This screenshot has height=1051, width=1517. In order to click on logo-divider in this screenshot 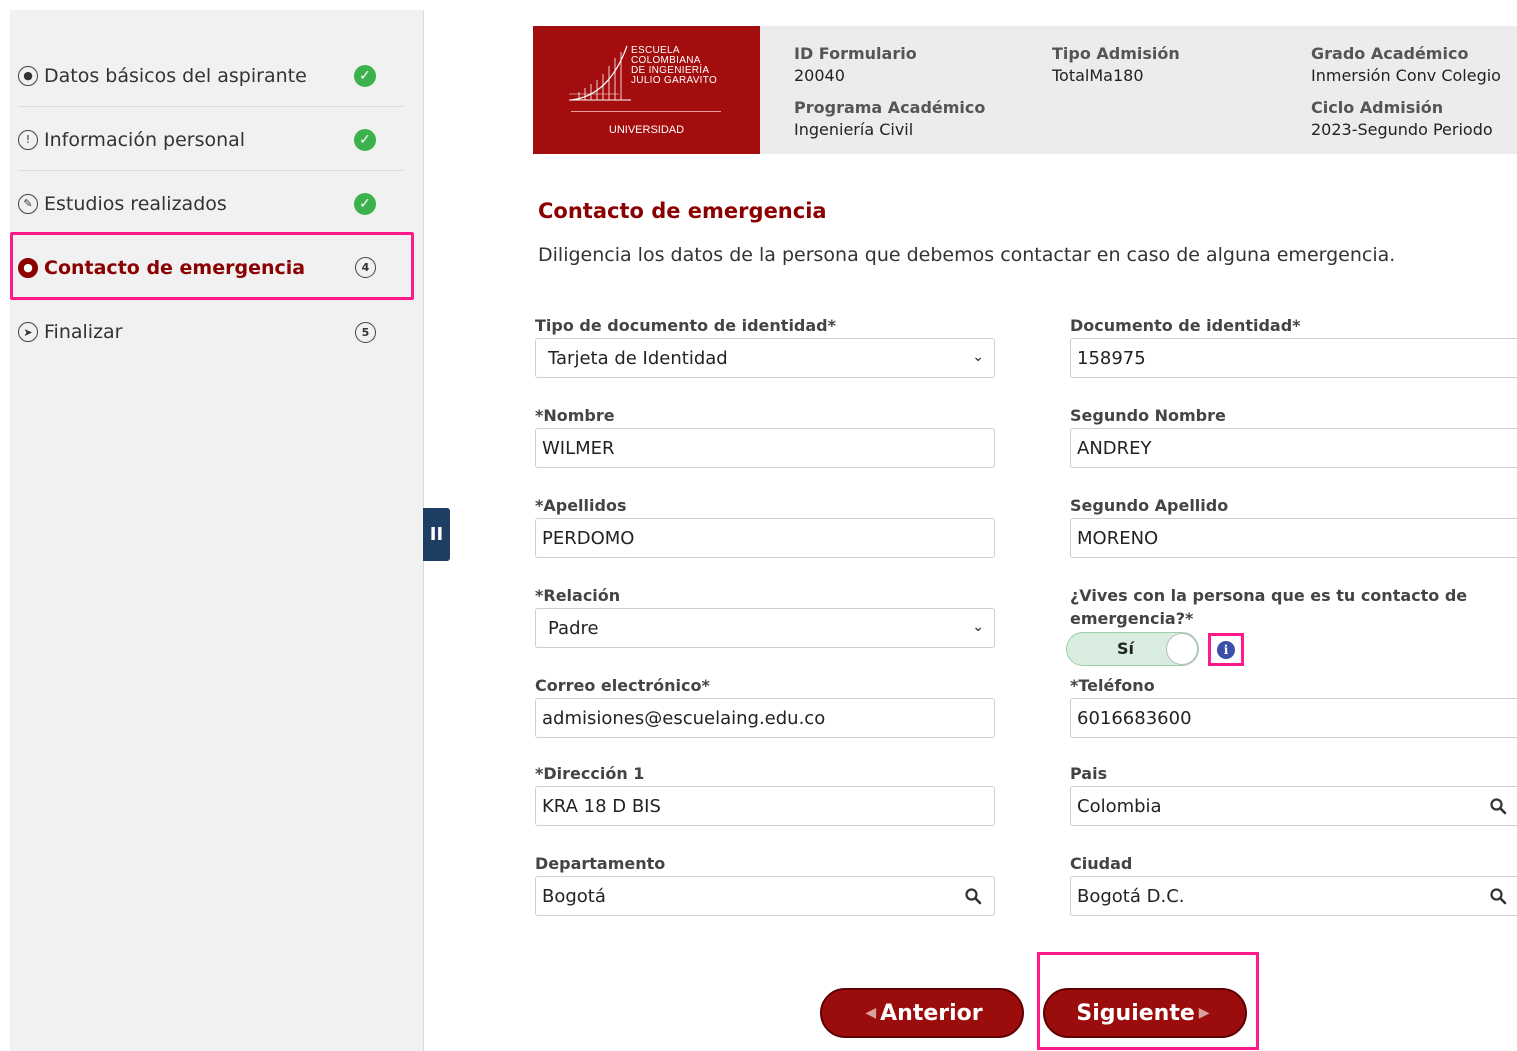, I will do `click(646, 111)`.